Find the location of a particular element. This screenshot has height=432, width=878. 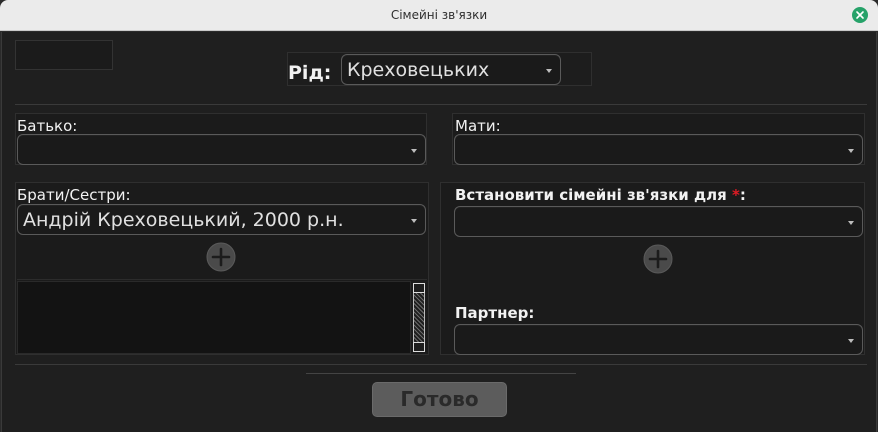

footer-divider-short is located at coordinates (441, 373).